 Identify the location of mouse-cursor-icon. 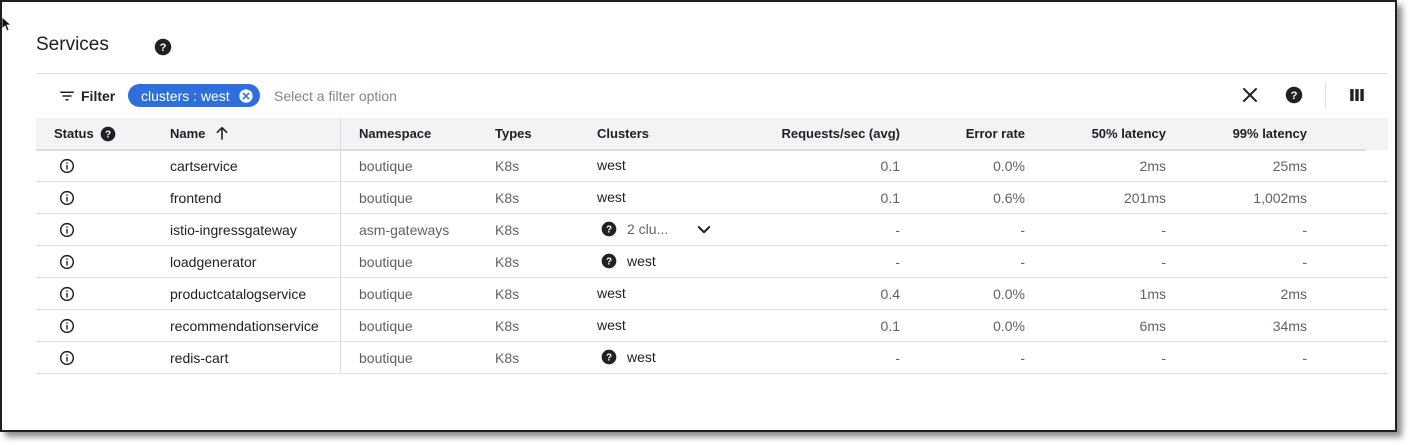
(7, 24).